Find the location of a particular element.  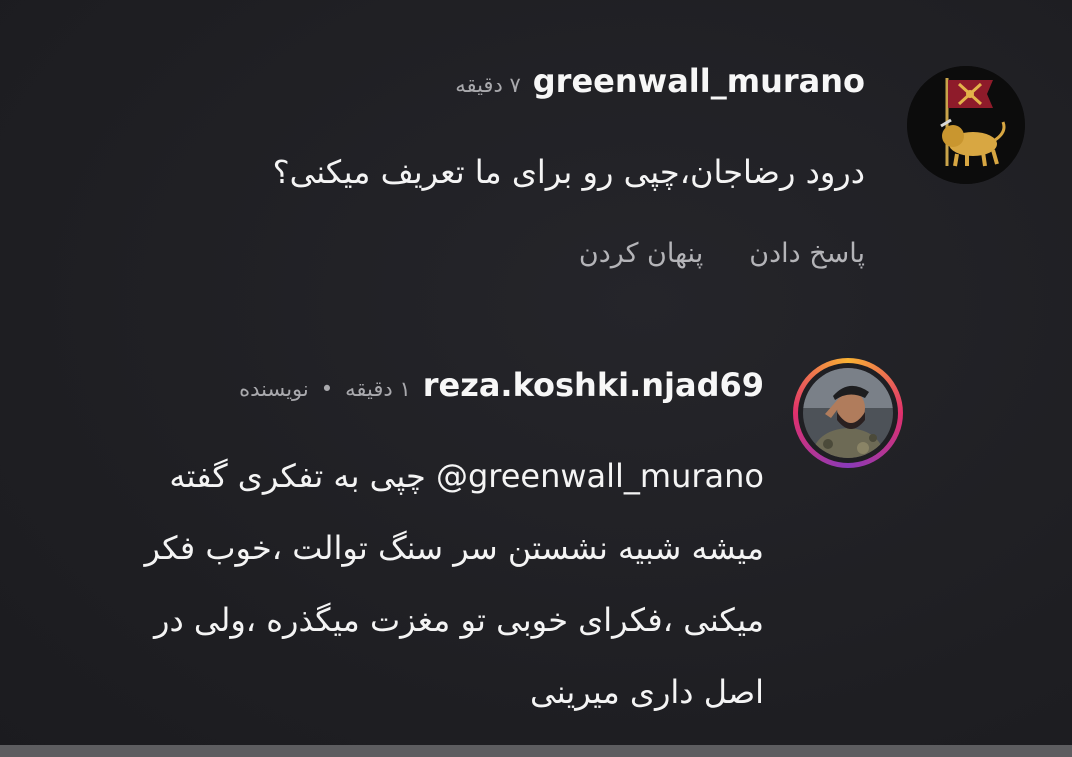

hide-button: پنهان کردن is located at coordinates (641, 253).